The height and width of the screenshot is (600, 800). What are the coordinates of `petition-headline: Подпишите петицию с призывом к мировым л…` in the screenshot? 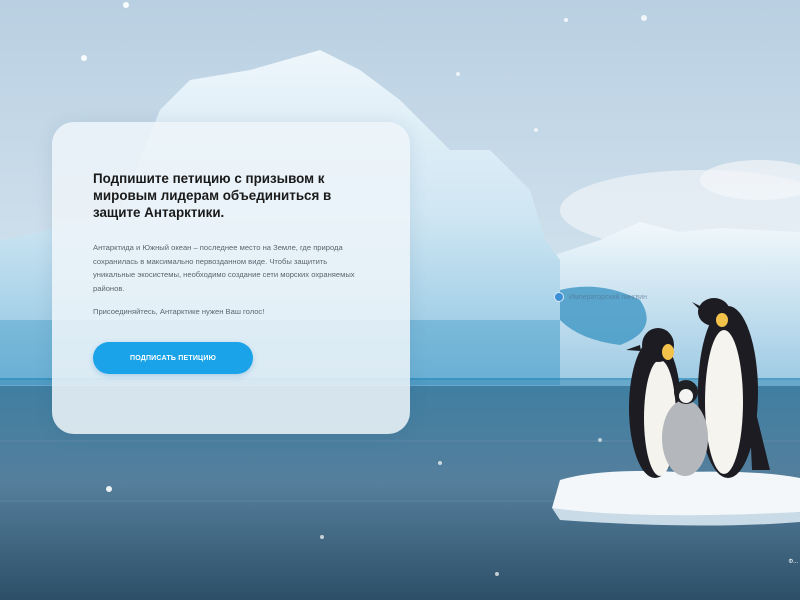 It's located at (212, 195).